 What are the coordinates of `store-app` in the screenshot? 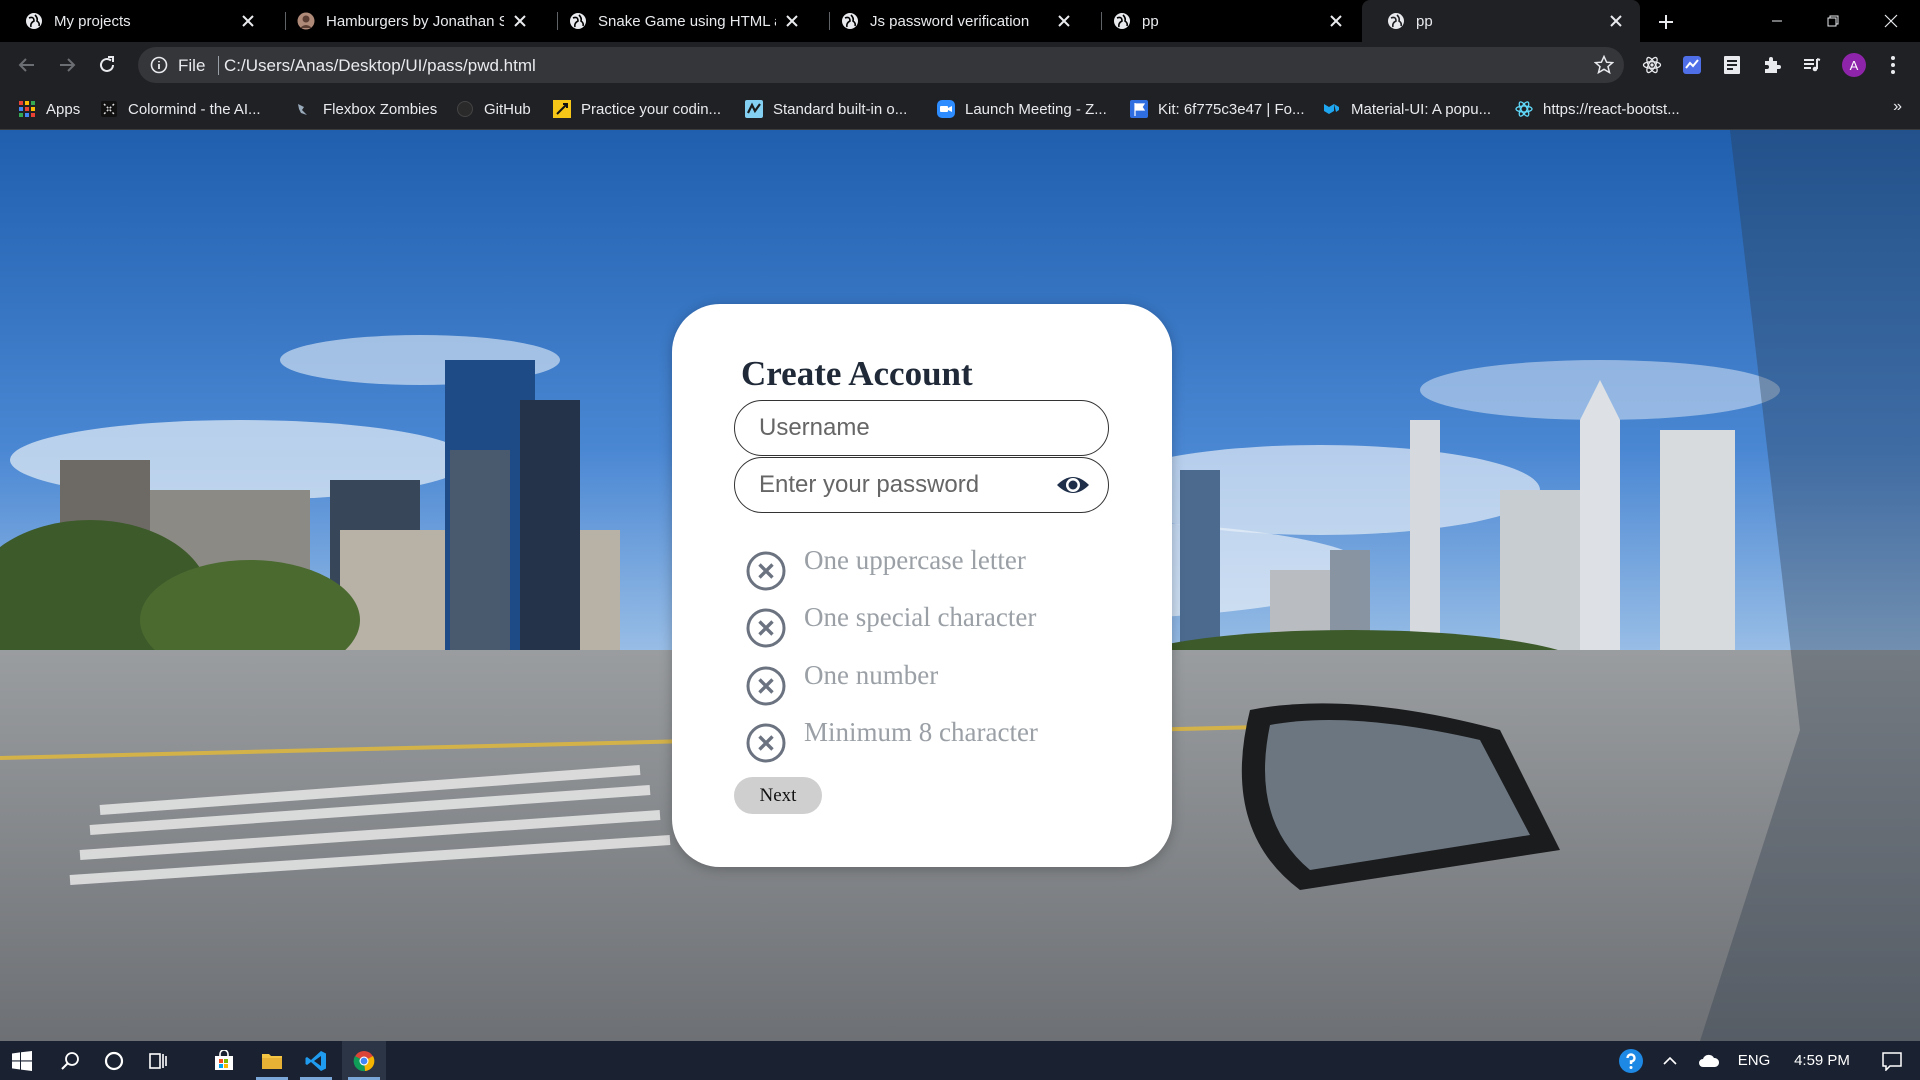 It's located at (224, 1060).